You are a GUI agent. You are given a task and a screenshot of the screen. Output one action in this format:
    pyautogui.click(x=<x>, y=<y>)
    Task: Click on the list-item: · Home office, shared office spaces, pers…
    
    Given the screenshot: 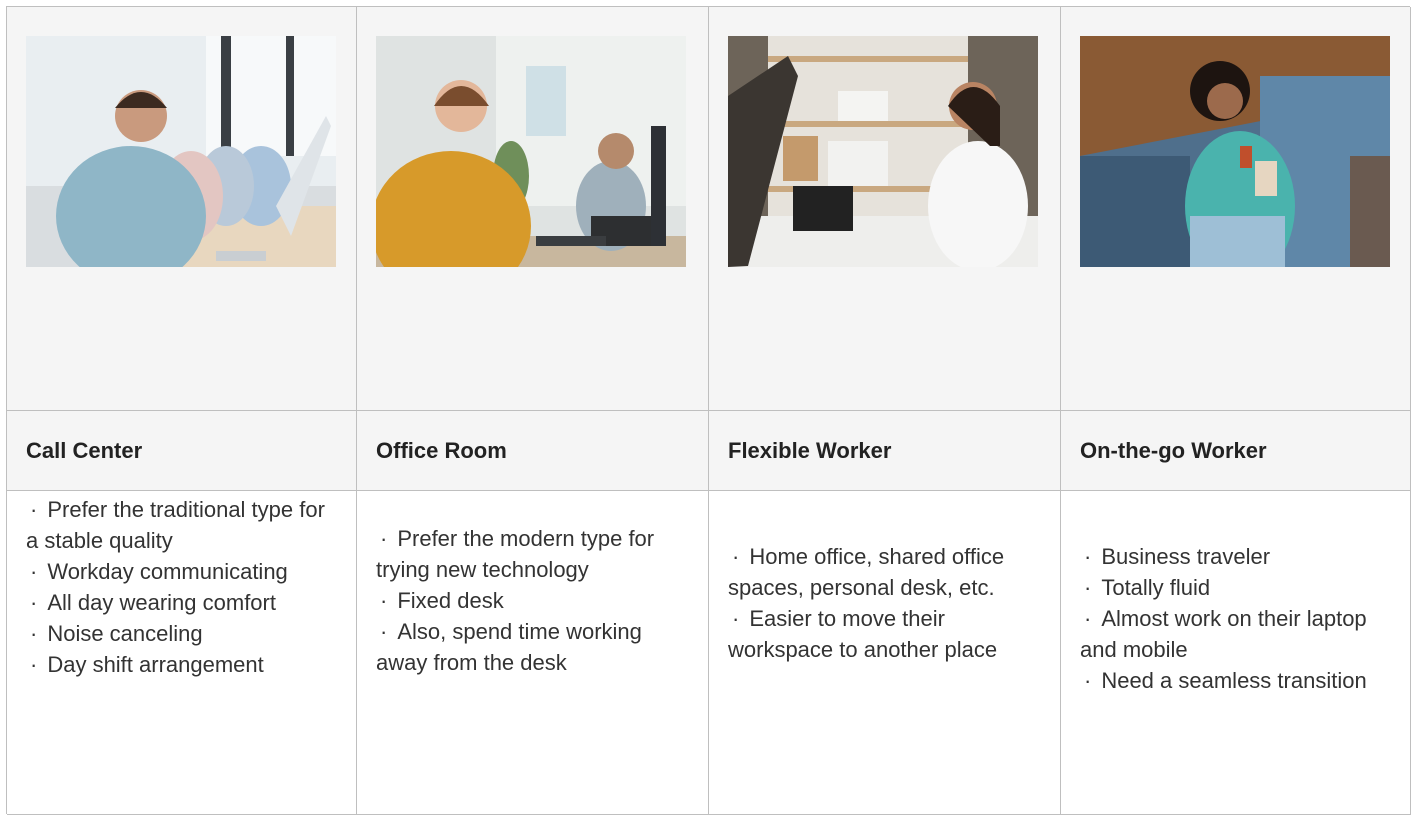 What is the action you would take?
    pyautogui.click(x=866, y=572)
    